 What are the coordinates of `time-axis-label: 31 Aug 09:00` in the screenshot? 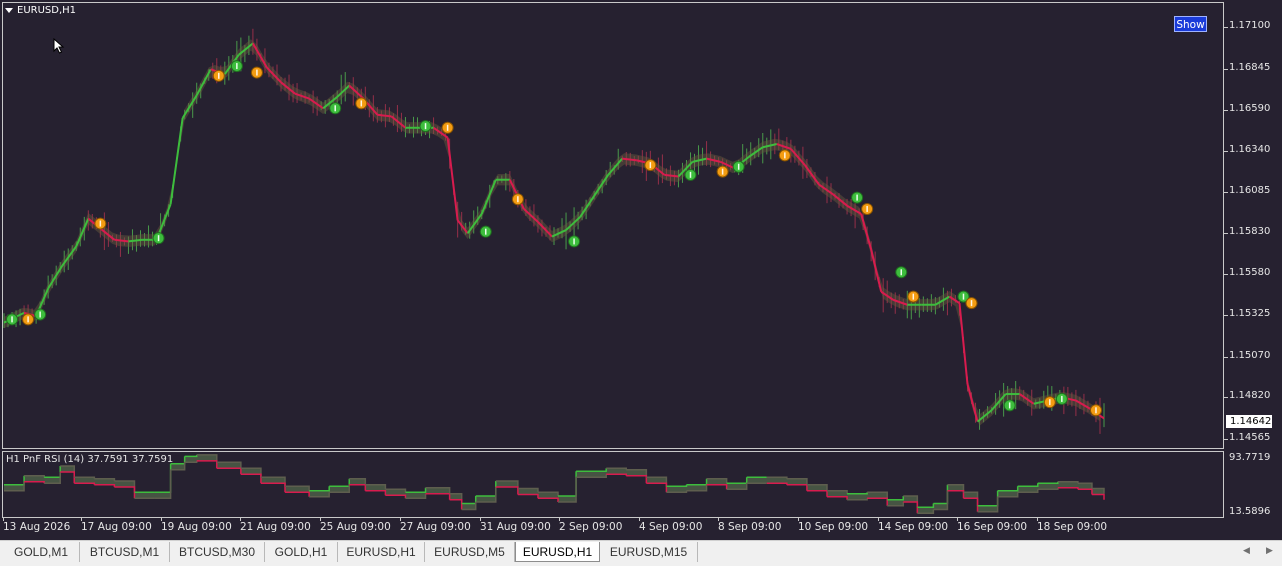 It's located at (515, 527).